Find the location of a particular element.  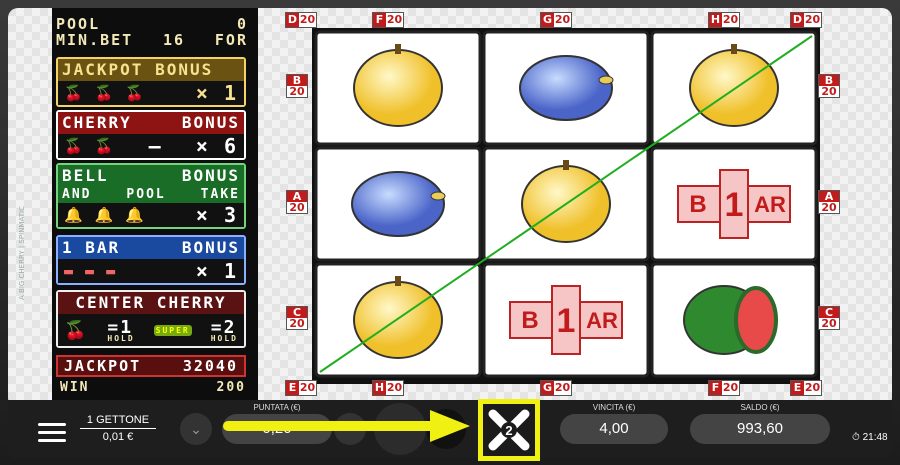

x2-double-icon: 2 is located at coordinates (509, 430).